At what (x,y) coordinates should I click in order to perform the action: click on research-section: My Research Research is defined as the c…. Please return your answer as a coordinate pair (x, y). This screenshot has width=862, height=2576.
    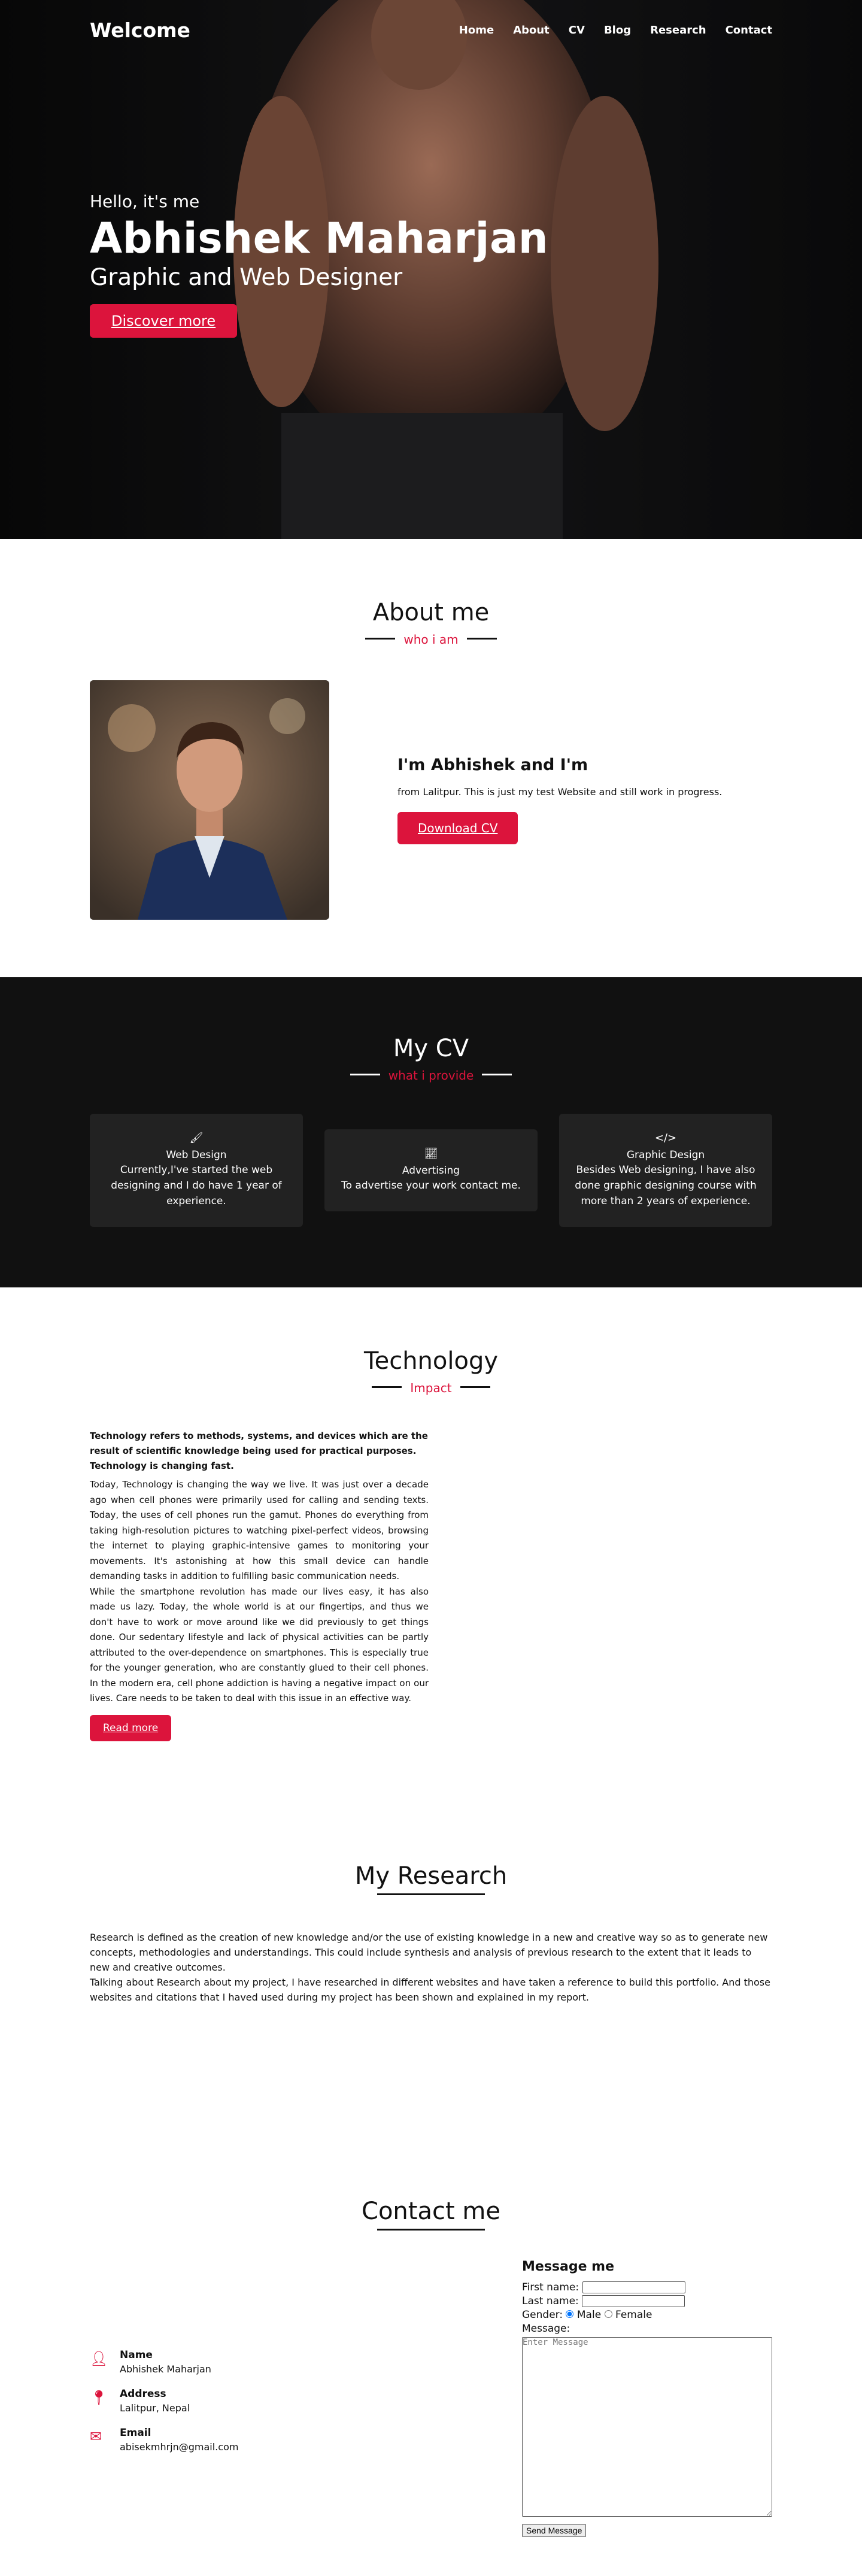
    Looking at the image, I should click on (431, 2000).